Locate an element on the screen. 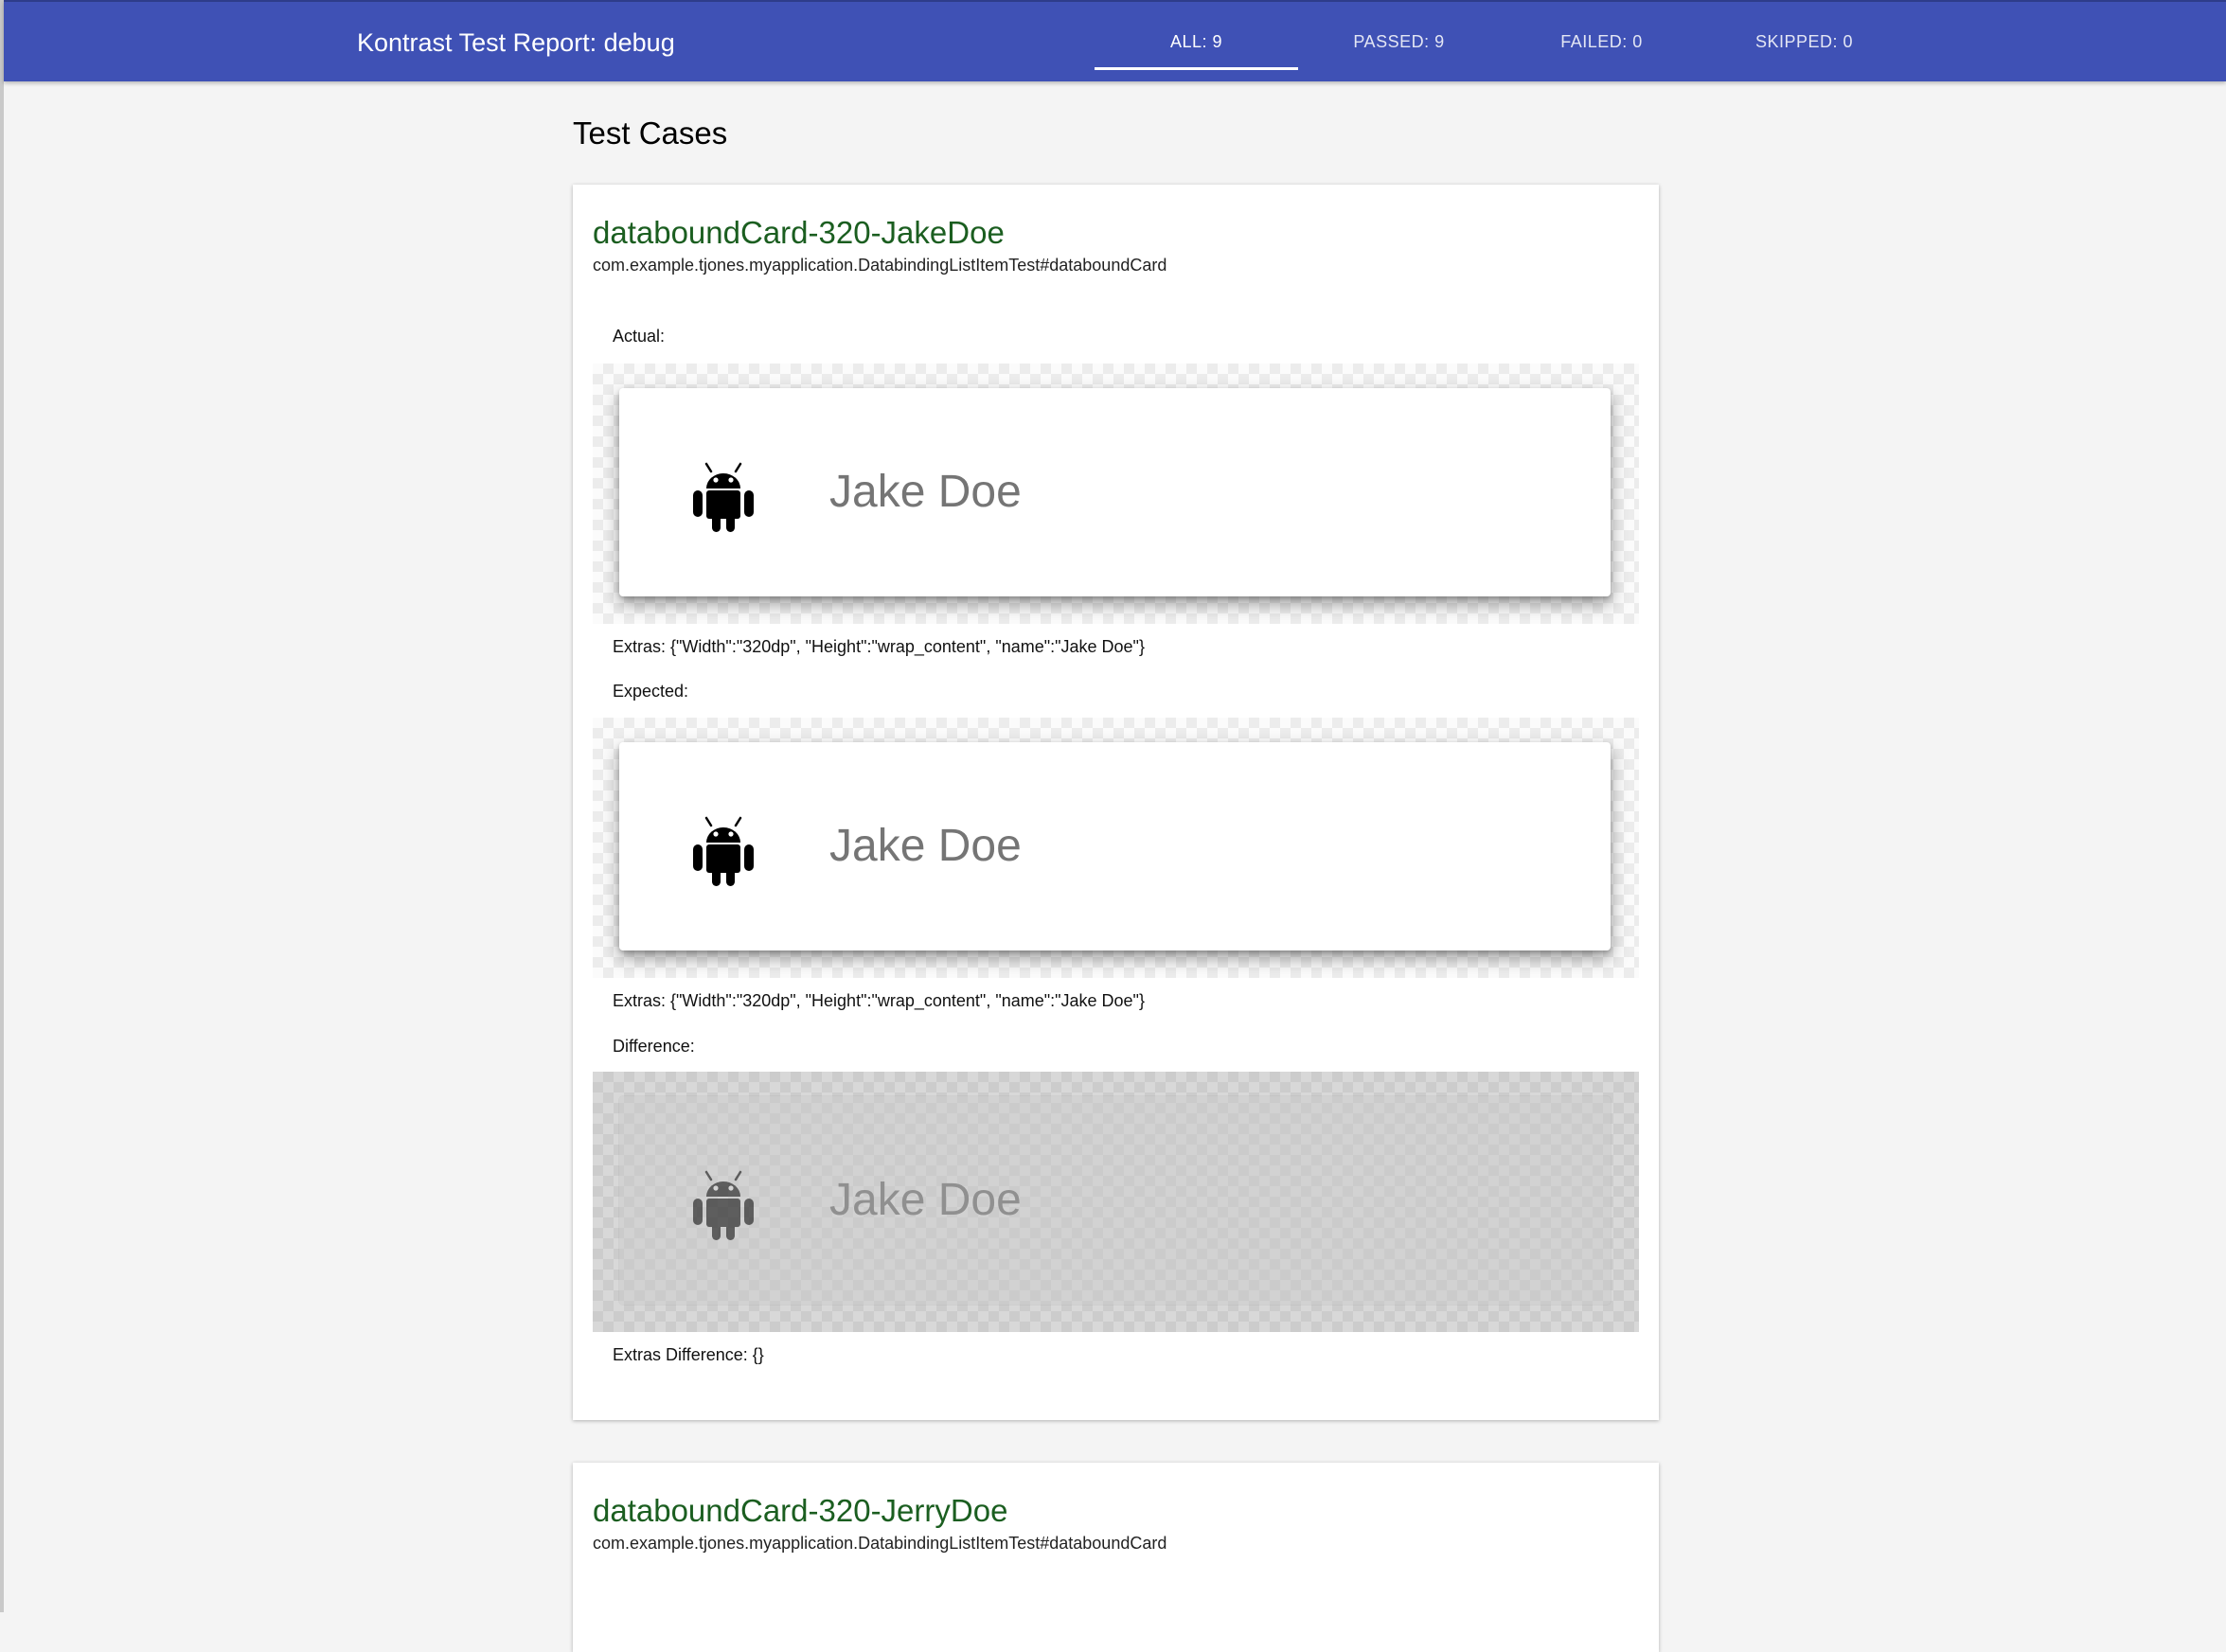 This screenshot has height=1652, width=2226. difference-label: Difference: is located at coordinates (654, 1046).